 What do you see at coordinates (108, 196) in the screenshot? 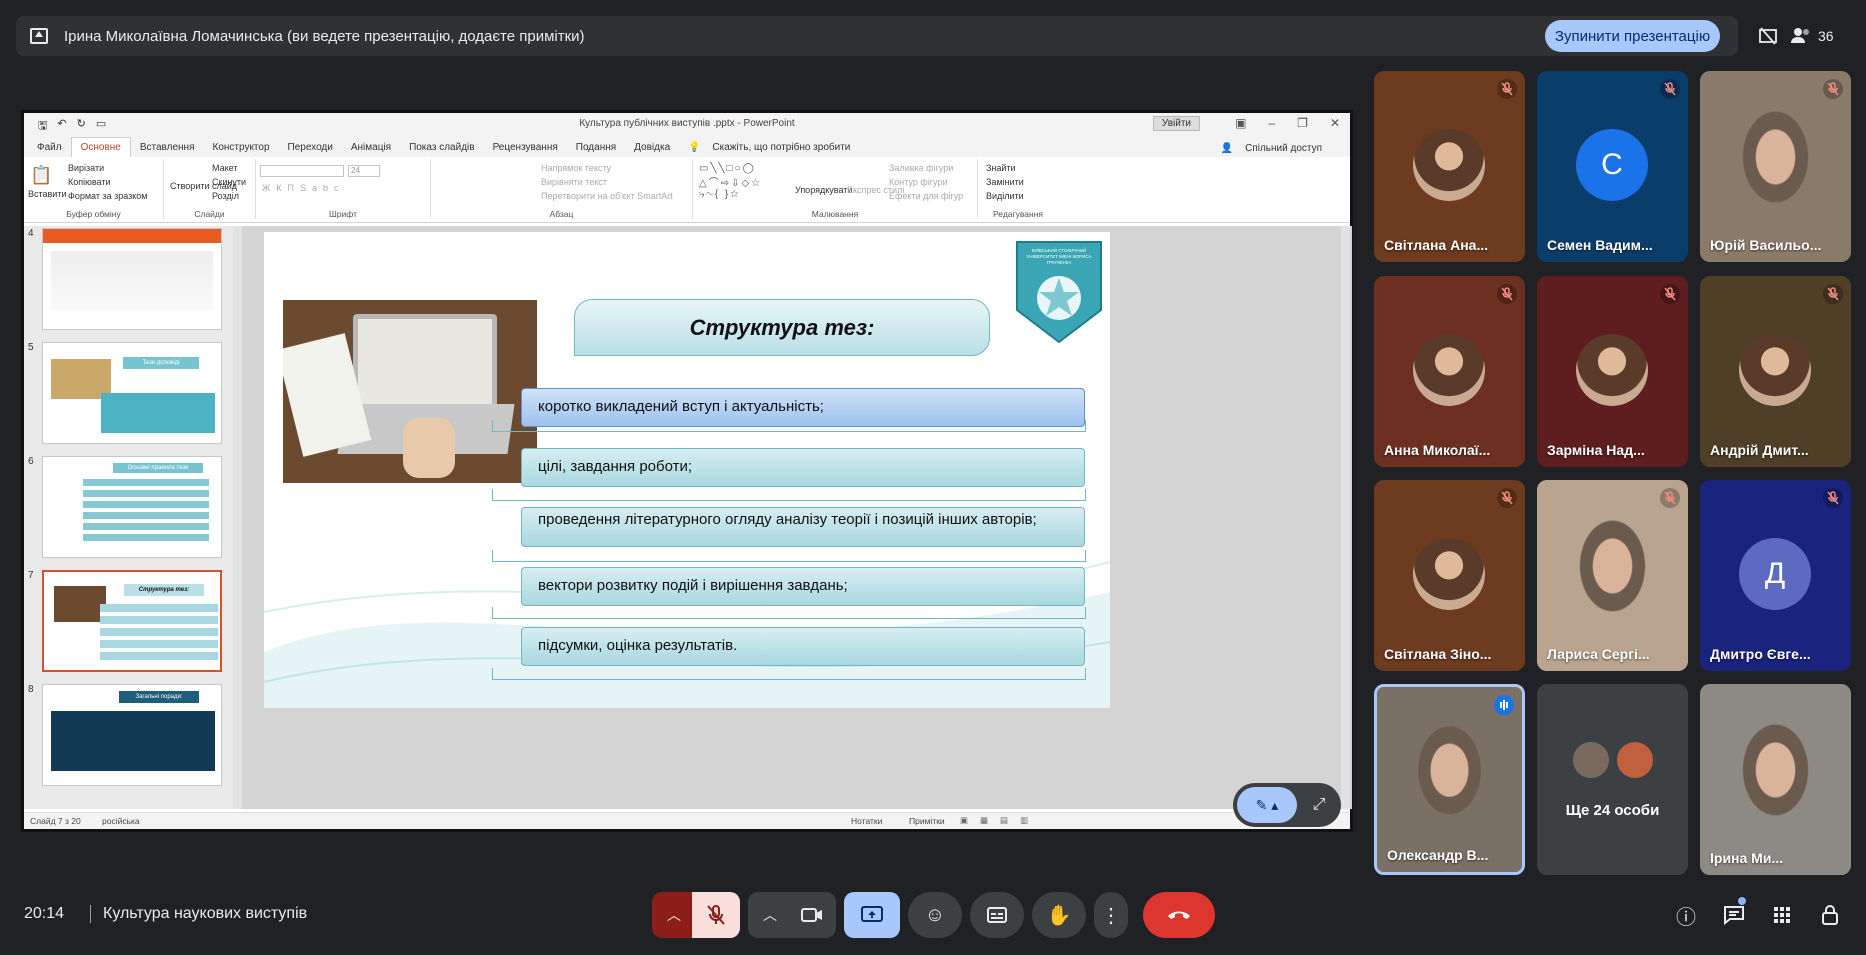
I see `format-painter-button: Формат за зразком` at bounding box center [108, 196].